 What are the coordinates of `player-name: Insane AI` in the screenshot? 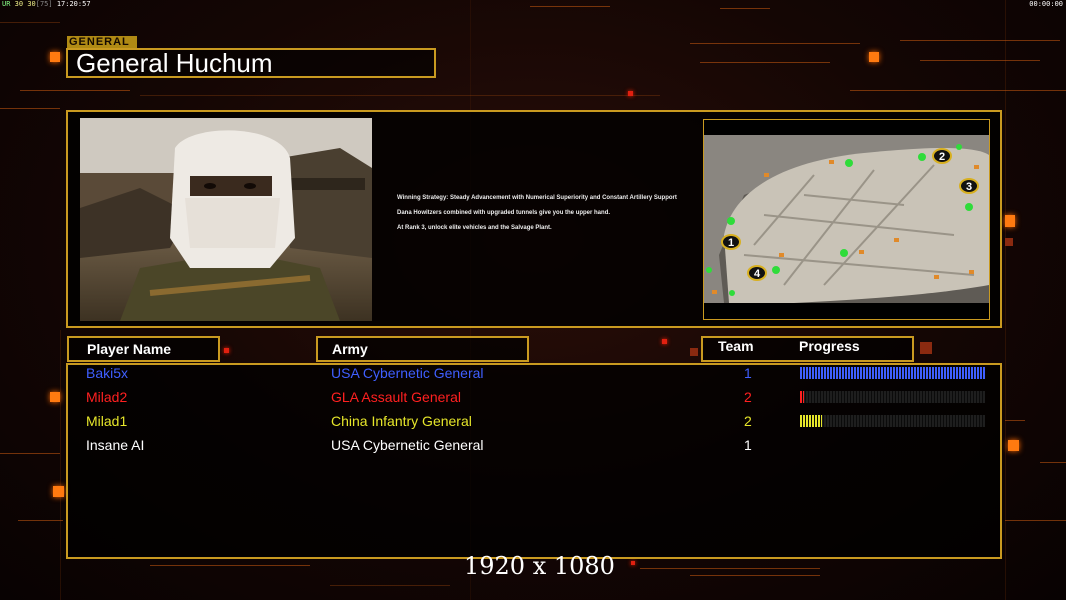 It's located at (115, 445).